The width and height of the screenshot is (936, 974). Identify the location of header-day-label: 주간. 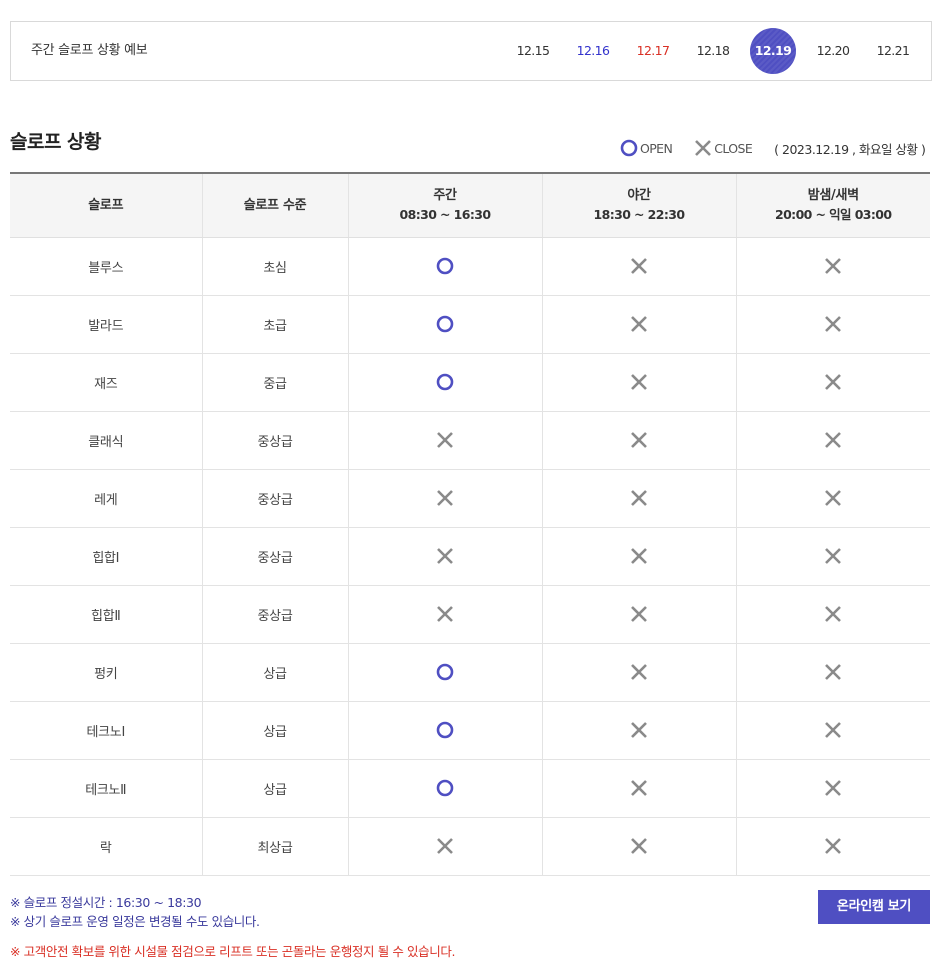
(445, 196).